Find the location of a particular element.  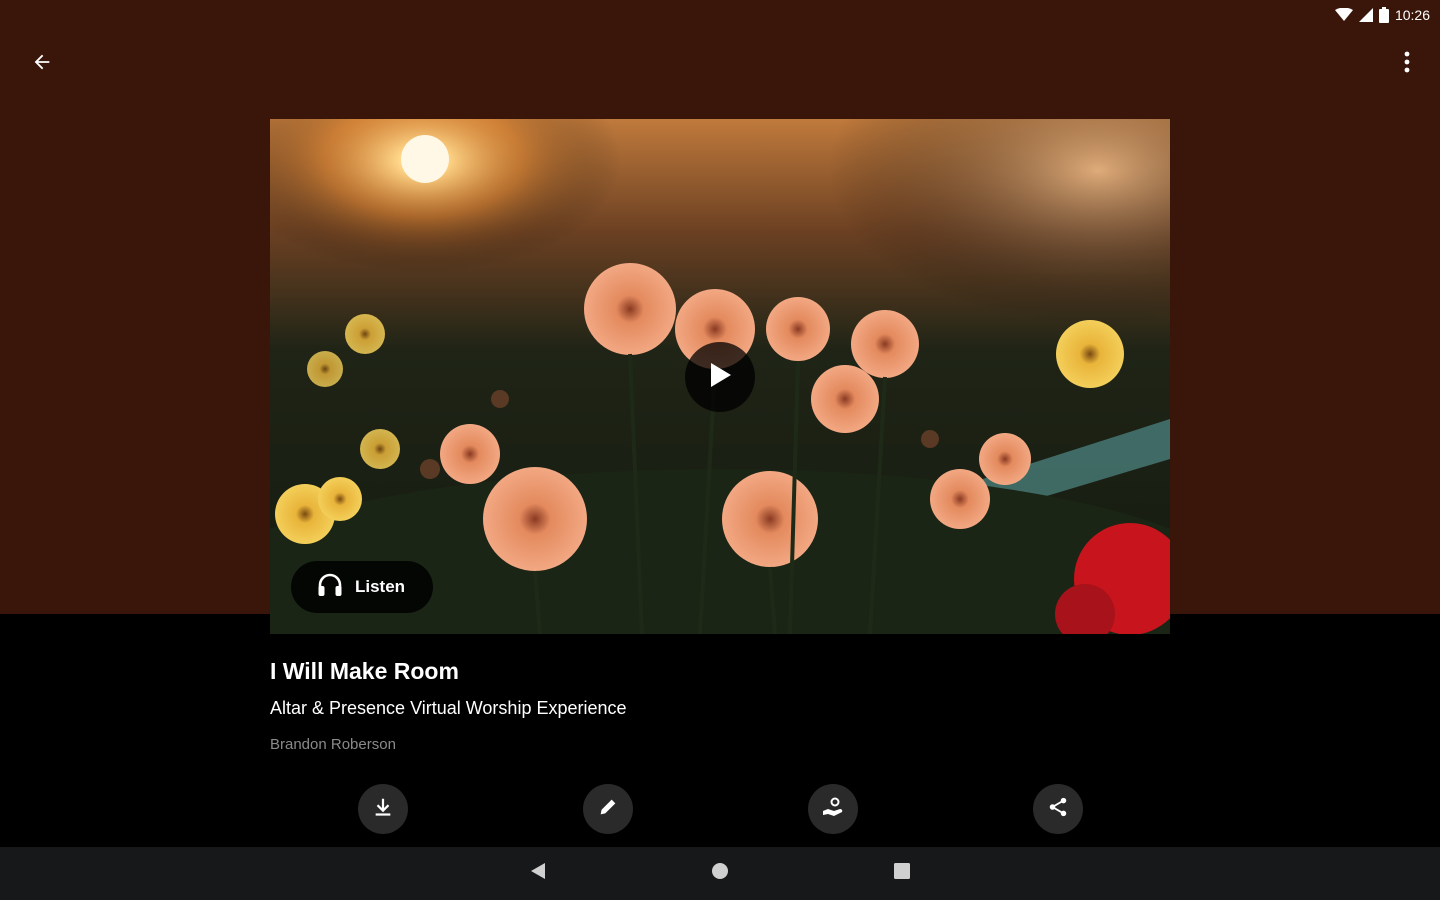

more-options-button is located at coordinates (1407, 64).